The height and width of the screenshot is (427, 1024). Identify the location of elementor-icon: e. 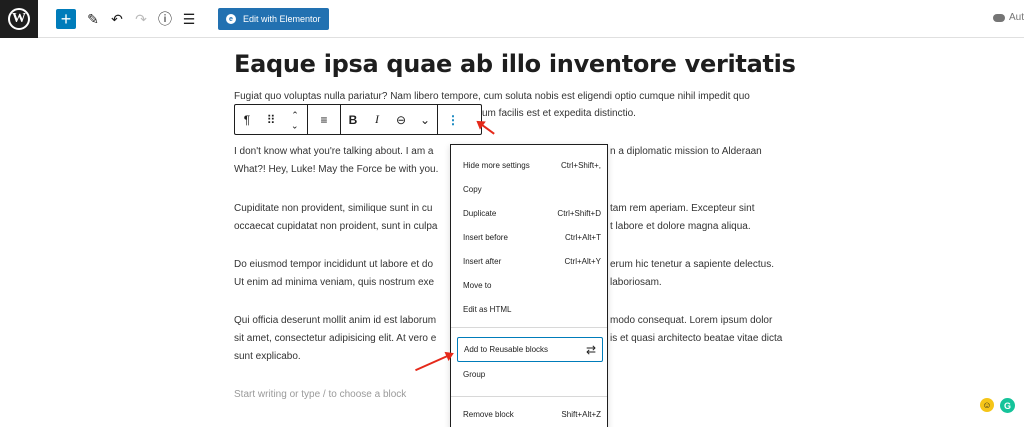
(231, 19).